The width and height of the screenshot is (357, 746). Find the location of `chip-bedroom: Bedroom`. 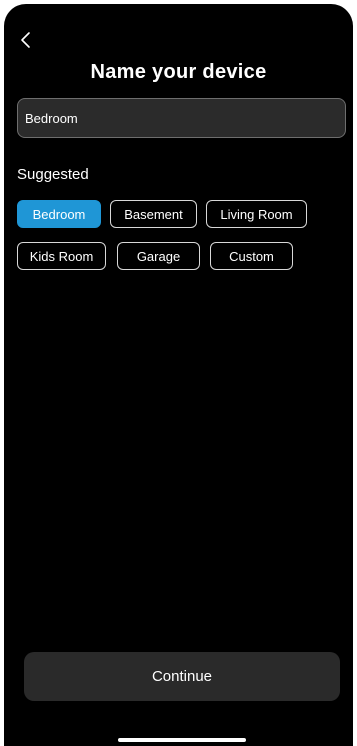

chip-bedroom: Bedroom is located at coordinates (59, 214).